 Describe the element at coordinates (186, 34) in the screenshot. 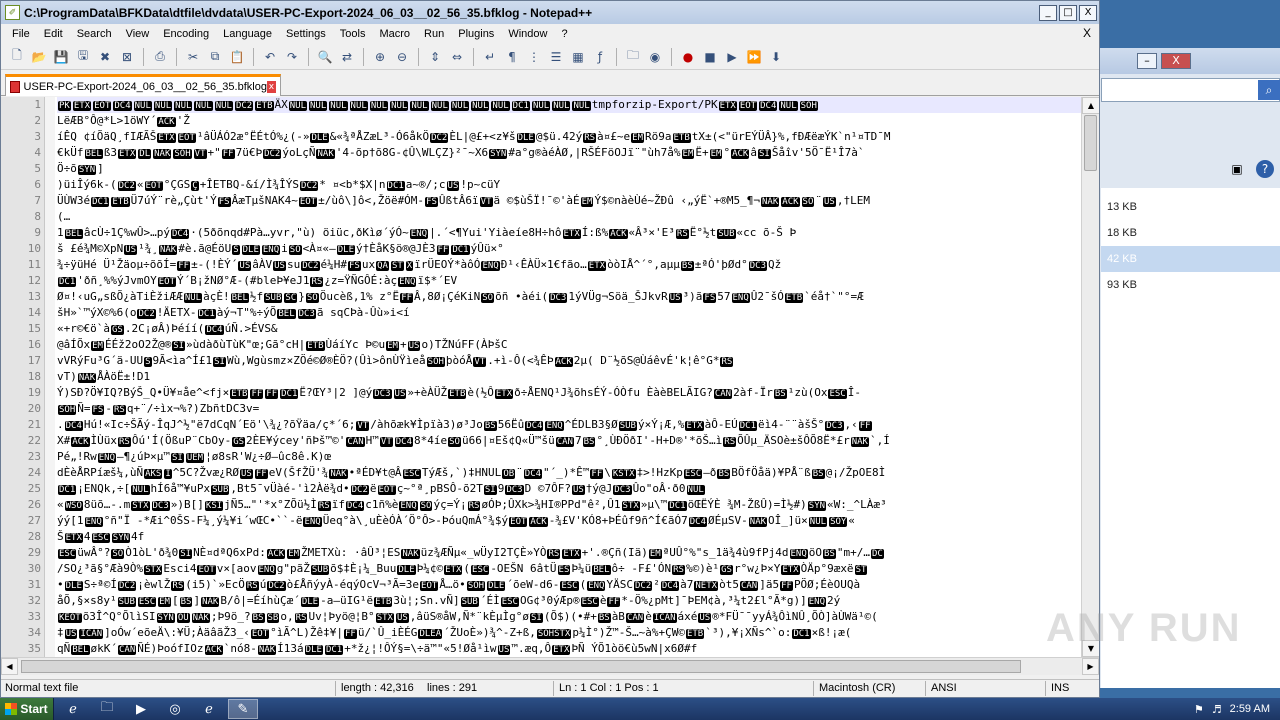

I see `menu-encoding: Encoding` at that location.